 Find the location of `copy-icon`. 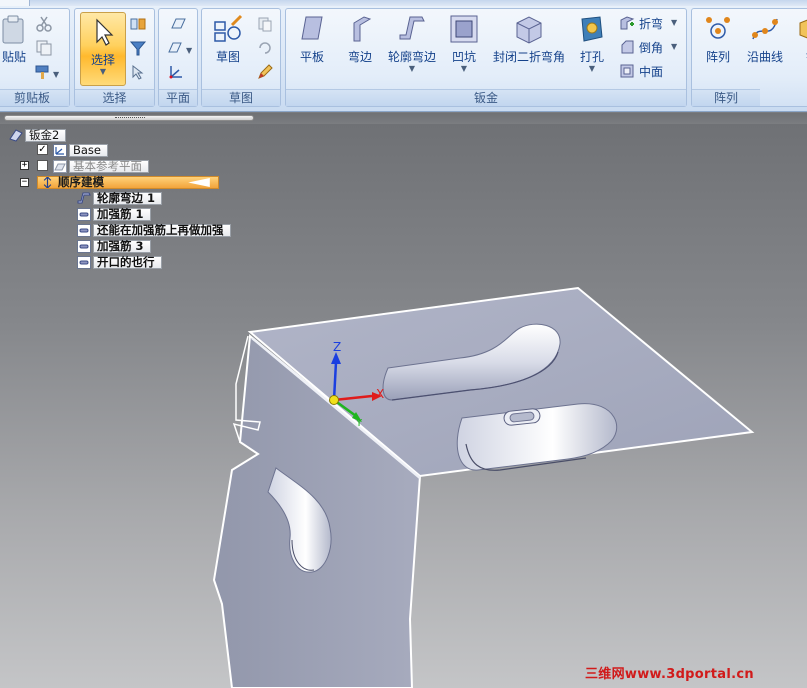

copy-icon is located at coordinates (44, 48).